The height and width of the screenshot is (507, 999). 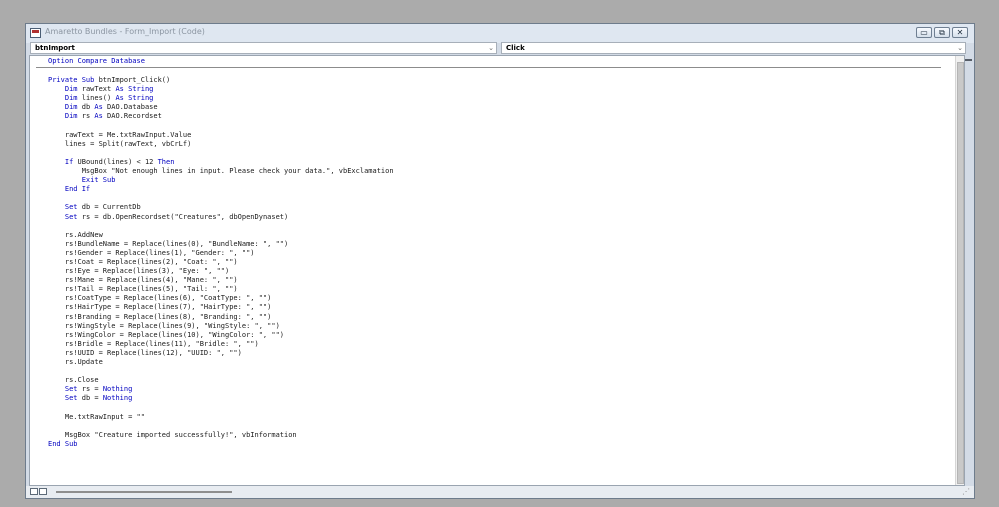 I want to click on restore-button: ⧉, so click(x=942, y=32).